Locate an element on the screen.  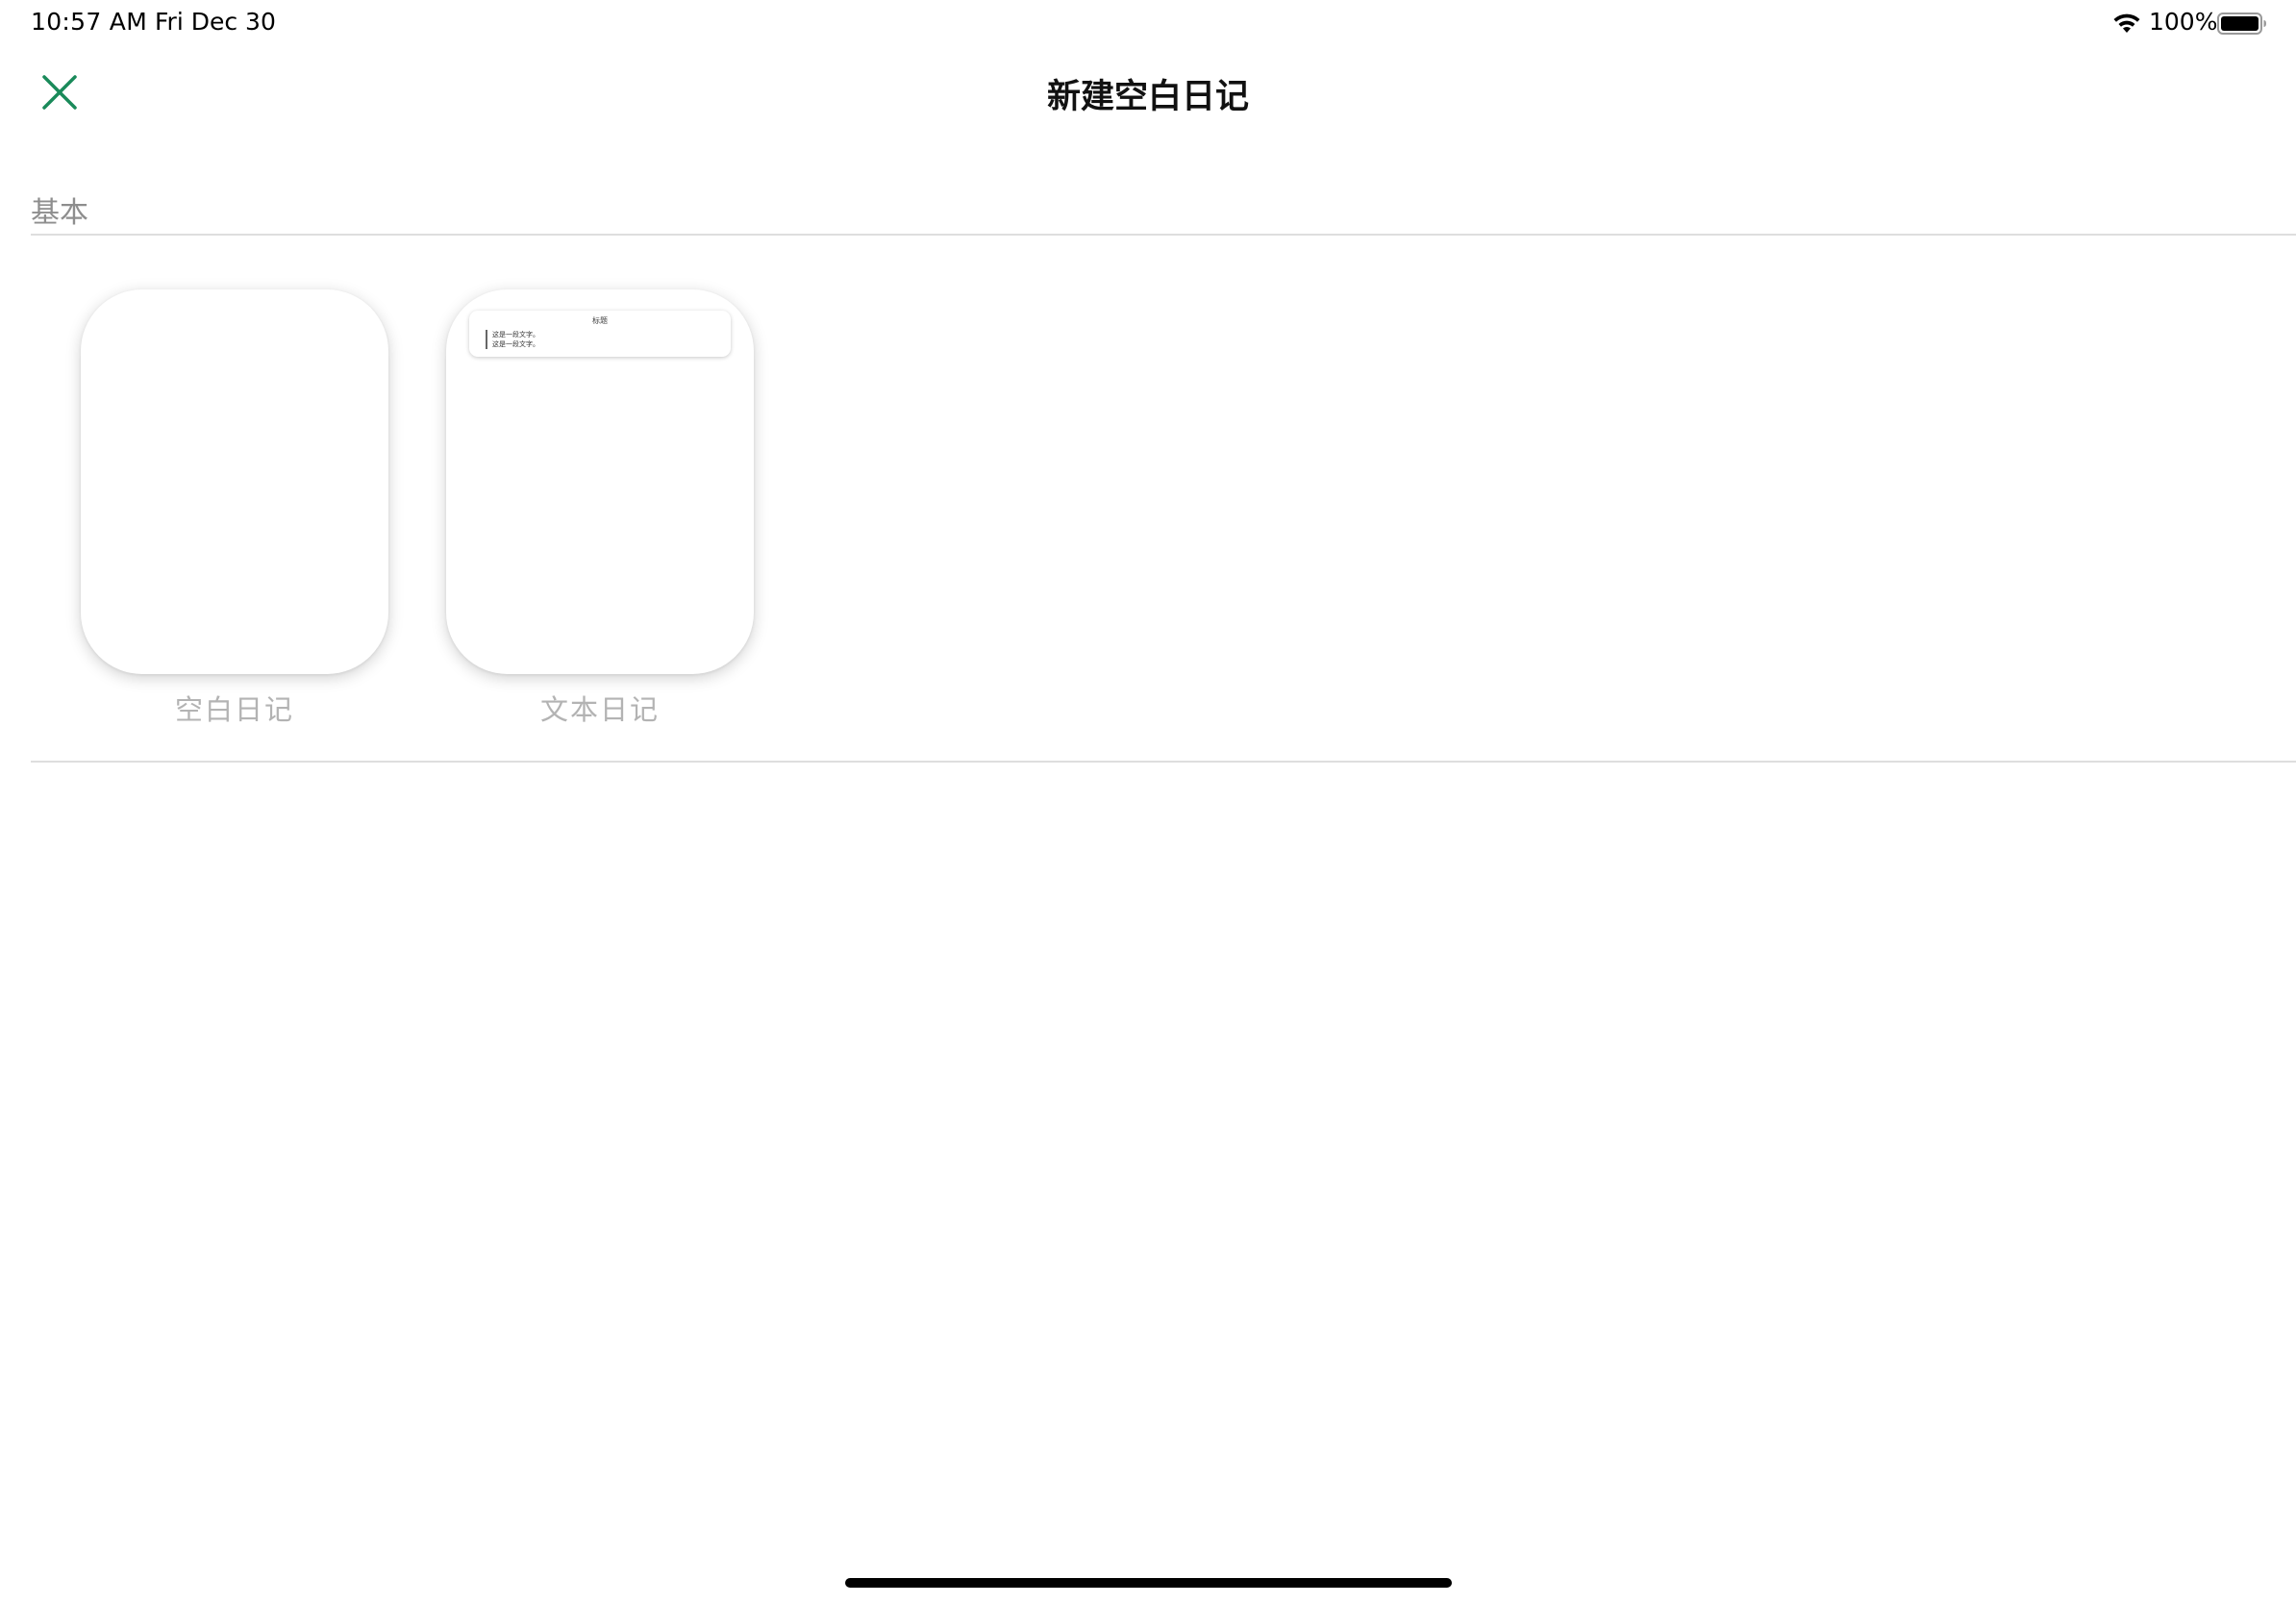
template-card-text: 标题 这是一段文字。 这是一段文字。 is located at coordinates (600, 481).